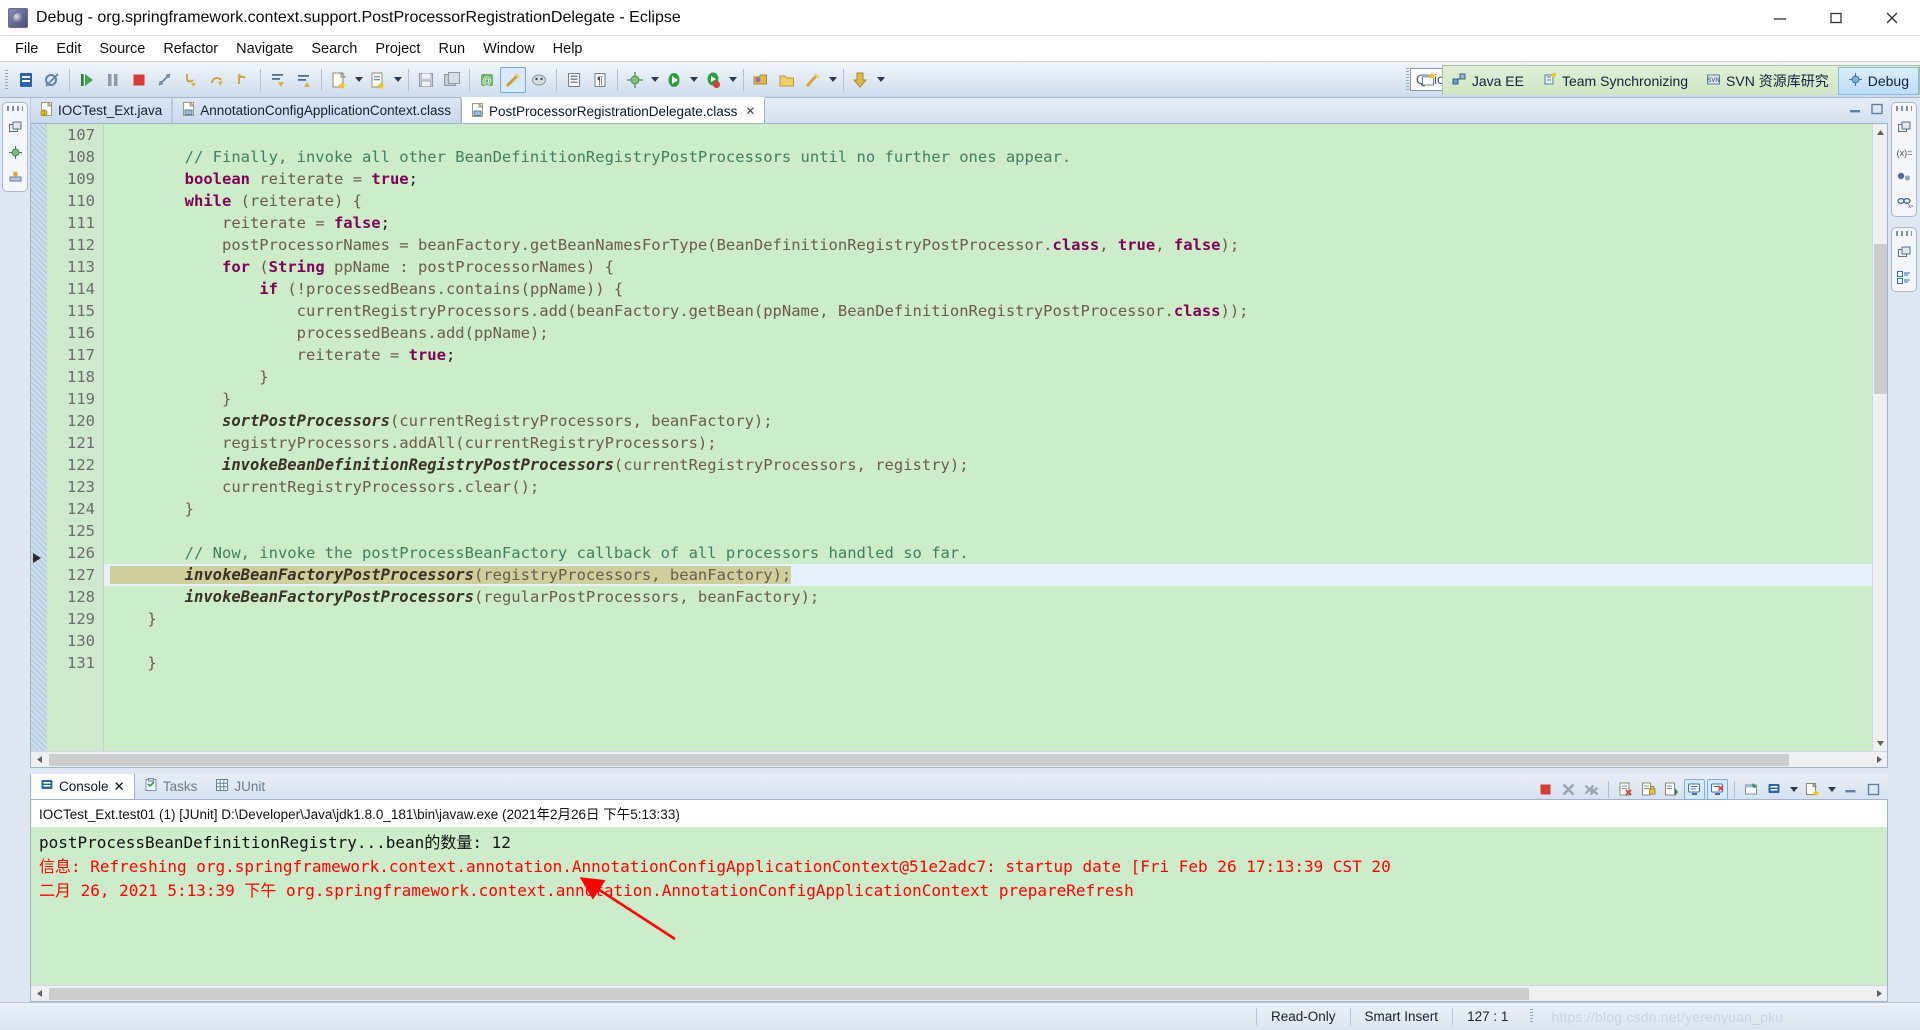  I want to click on status-insert-mode: Smart Insert, so click(1401, 1016).